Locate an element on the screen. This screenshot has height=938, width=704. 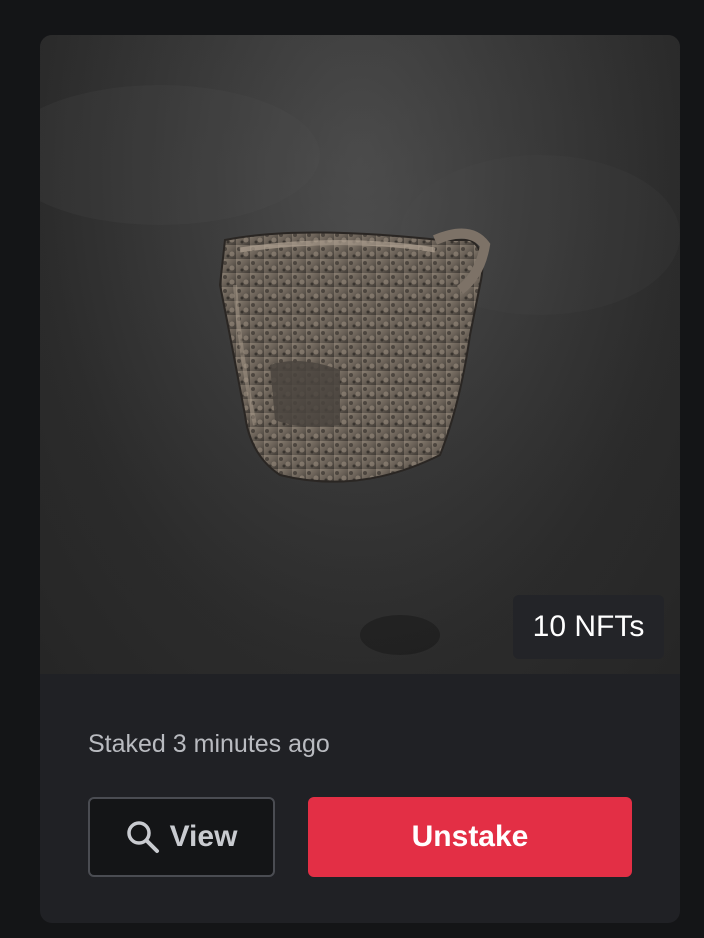
staked-status: Staked 3 minutes ago is located at coordinates (209, 744).